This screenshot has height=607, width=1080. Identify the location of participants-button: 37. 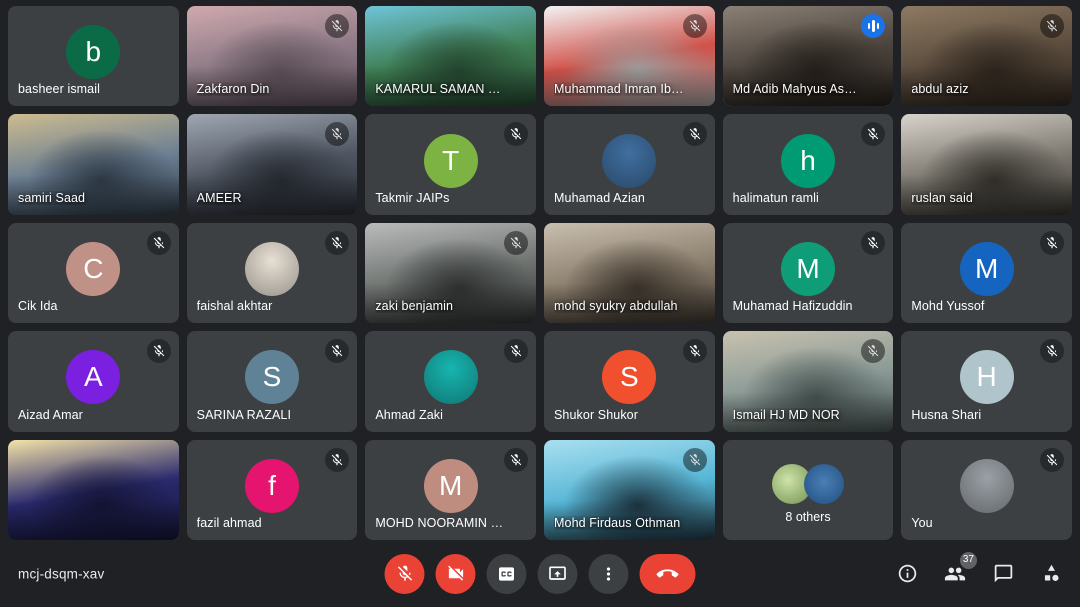
(959, 569).